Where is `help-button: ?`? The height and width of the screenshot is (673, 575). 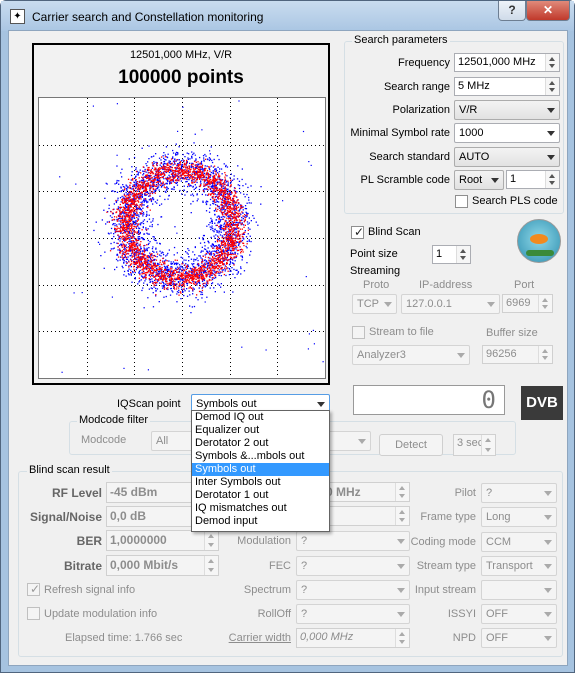 help-button: ? is located at coordinates (512, 11).